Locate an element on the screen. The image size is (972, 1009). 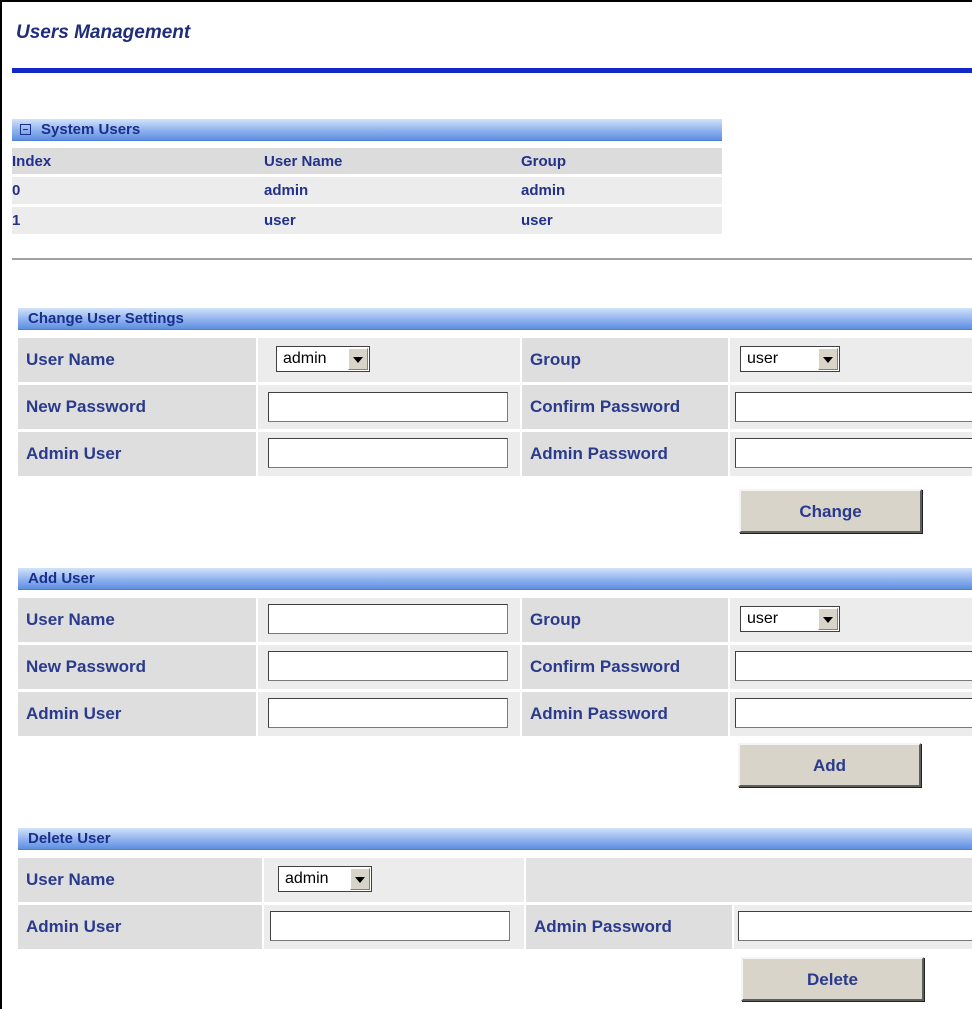
delete-user-name-select: admin is located at coordinates (325, 879).